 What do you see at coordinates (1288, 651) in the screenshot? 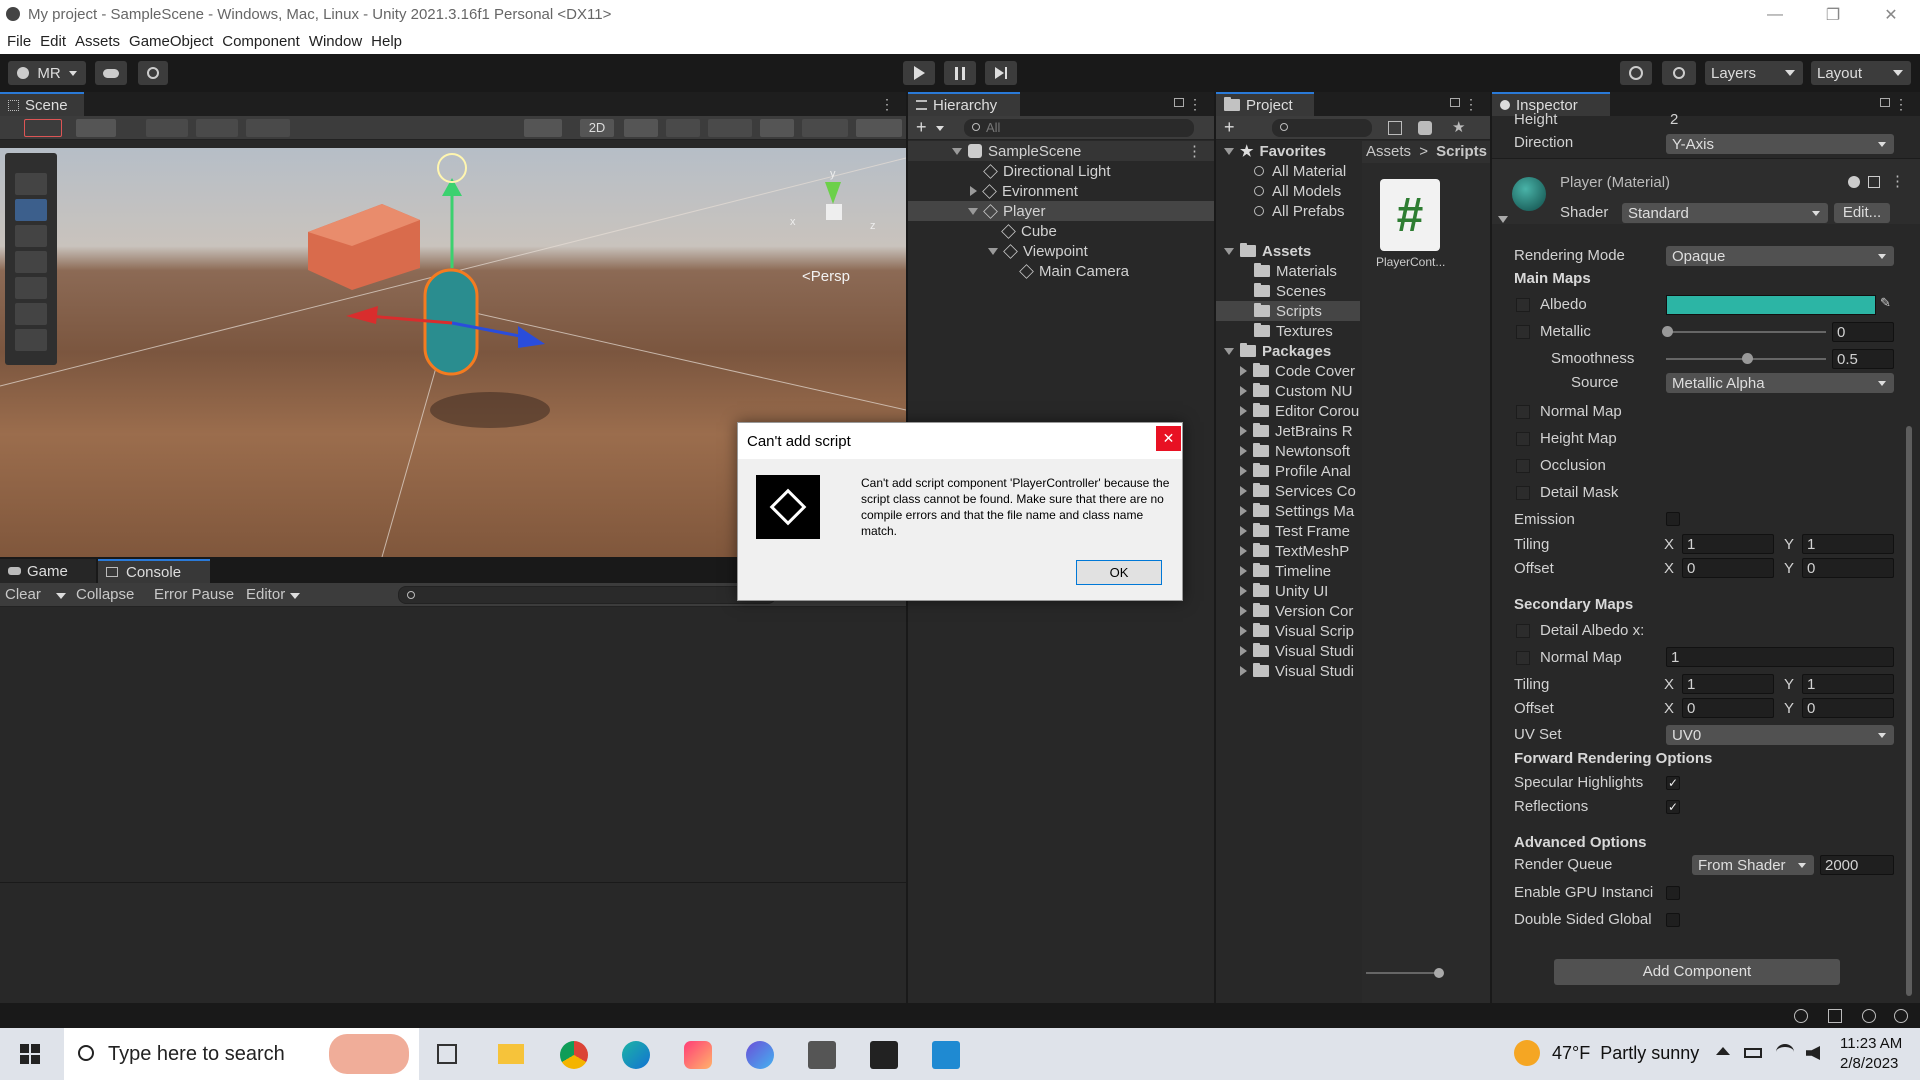
I see `tree-item-package: Visual Studi` at bounding box center [1288, 651].